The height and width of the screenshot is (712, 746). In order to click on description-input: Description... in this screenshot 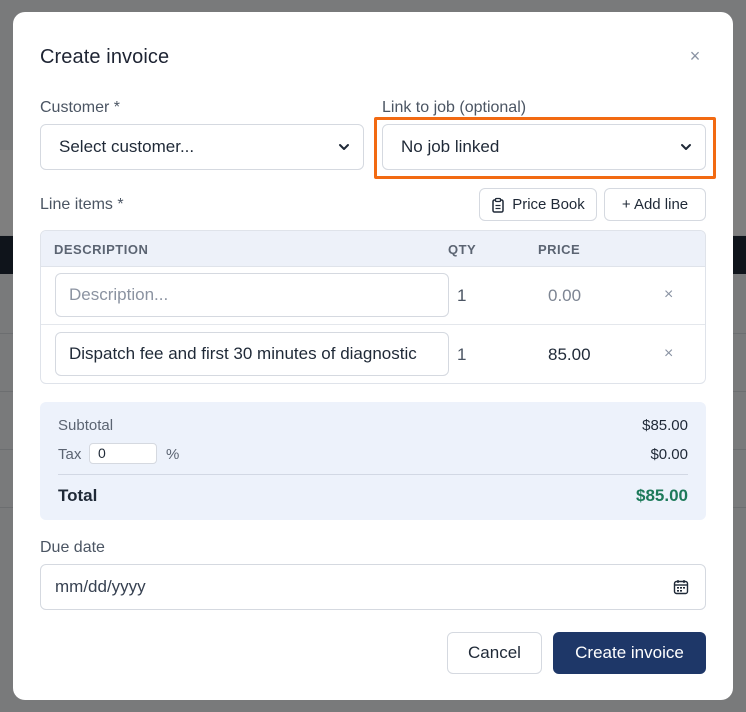, I will do `click(252, 295)`.